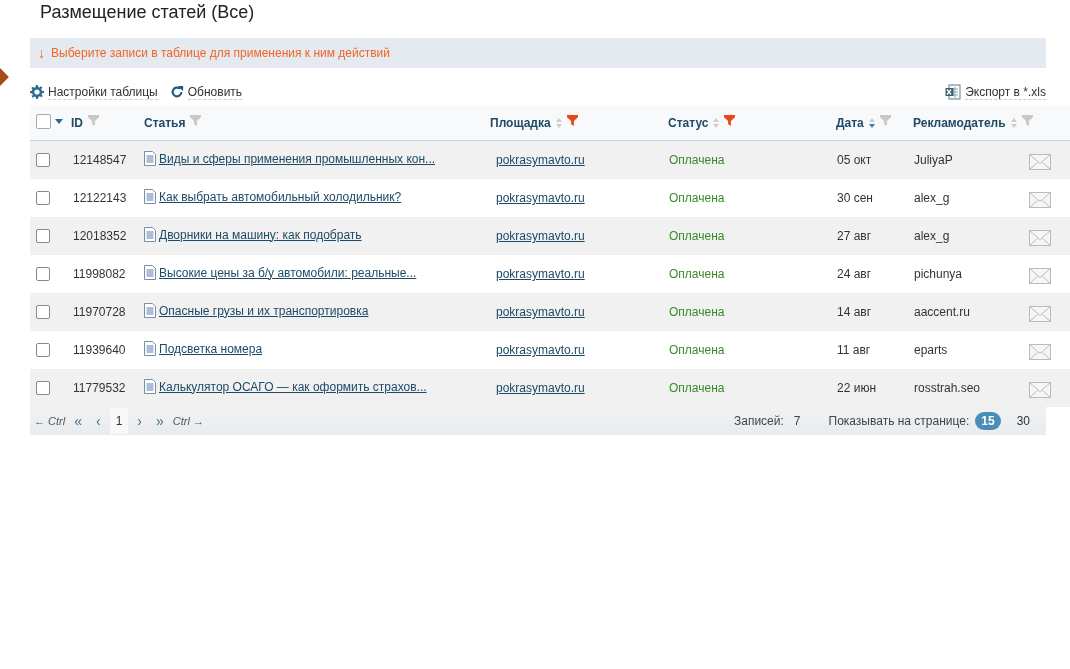 The height and width of the screenshot is (669, 1070). I want to click on keyboard-hint: ← Ctrl, so click(50, 421).